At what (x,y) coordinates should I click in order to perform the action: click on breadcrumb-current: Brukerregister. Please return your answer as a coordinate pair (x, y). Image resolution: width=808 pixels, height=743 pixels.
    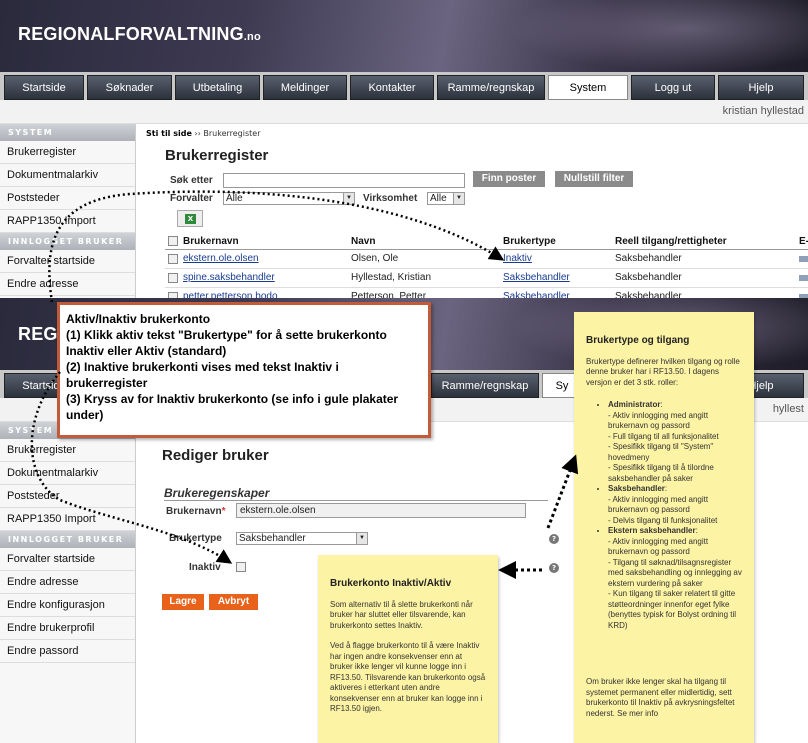
    Looking at the image, I should click on (232, 133).